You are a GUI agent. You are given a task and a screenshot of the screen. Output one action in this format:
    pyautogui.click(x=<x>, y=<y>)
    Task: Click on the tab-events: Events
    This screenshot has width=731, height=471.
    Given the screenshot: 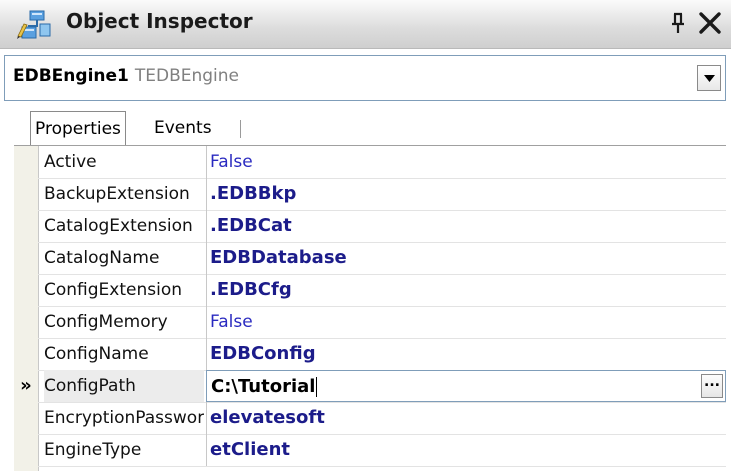 What is the action you would take?
    pyautogui.click(x=183, y=128)
    